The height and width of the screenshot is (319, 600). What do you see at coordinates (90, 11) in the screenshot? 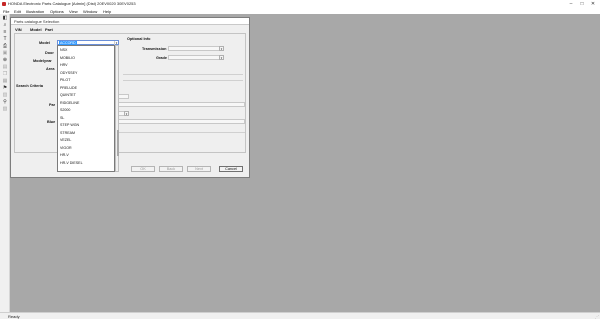
I see `menu-window: Window` at bounding box center [90, 11].